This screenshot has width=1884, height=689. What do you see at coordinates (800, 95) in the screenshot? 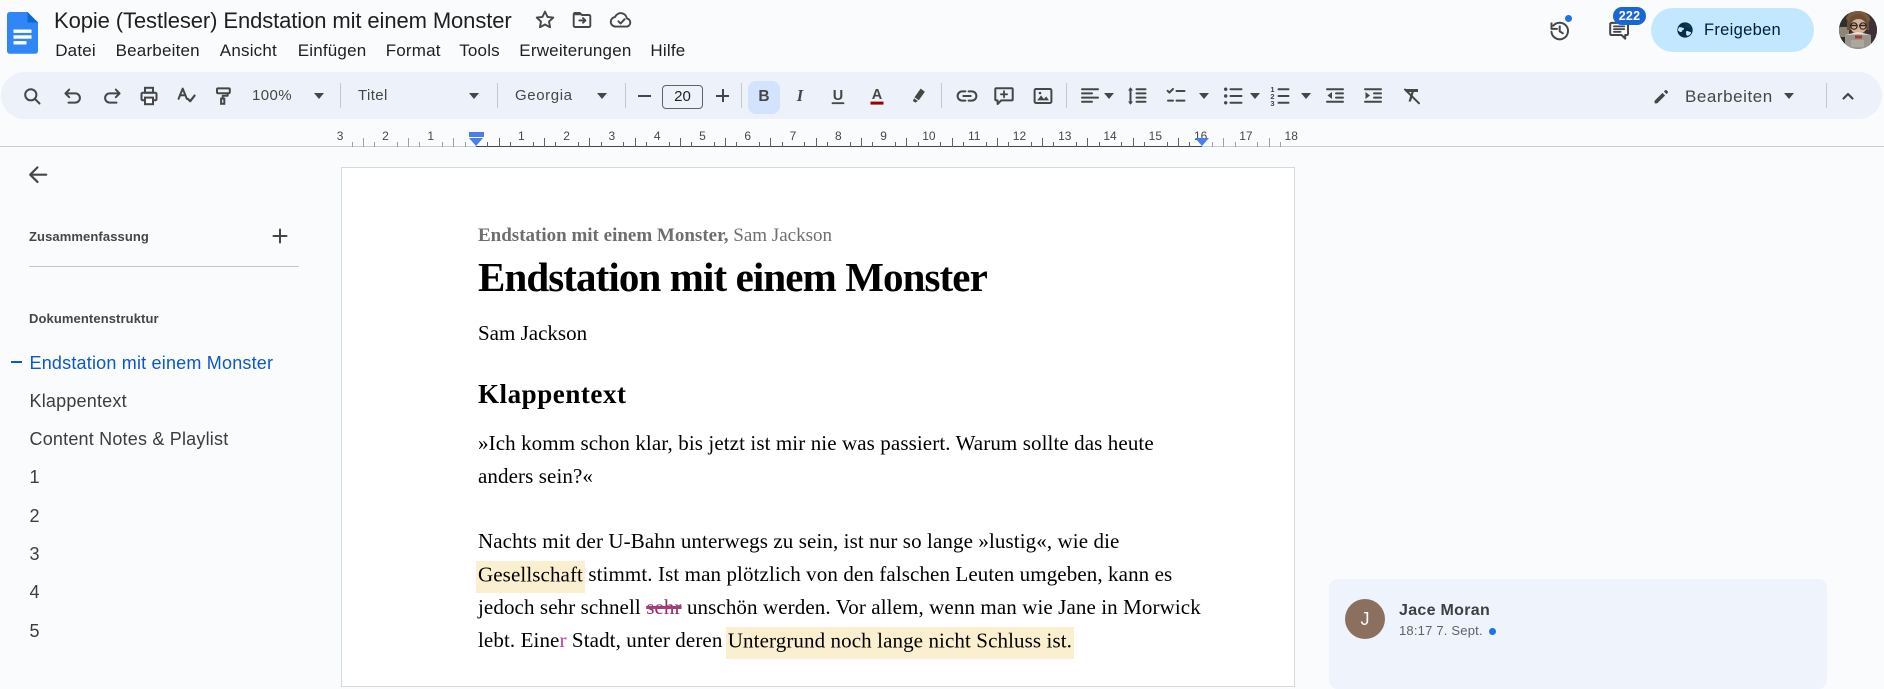
I see `svg-text: I` at bounding box center [800, 95].